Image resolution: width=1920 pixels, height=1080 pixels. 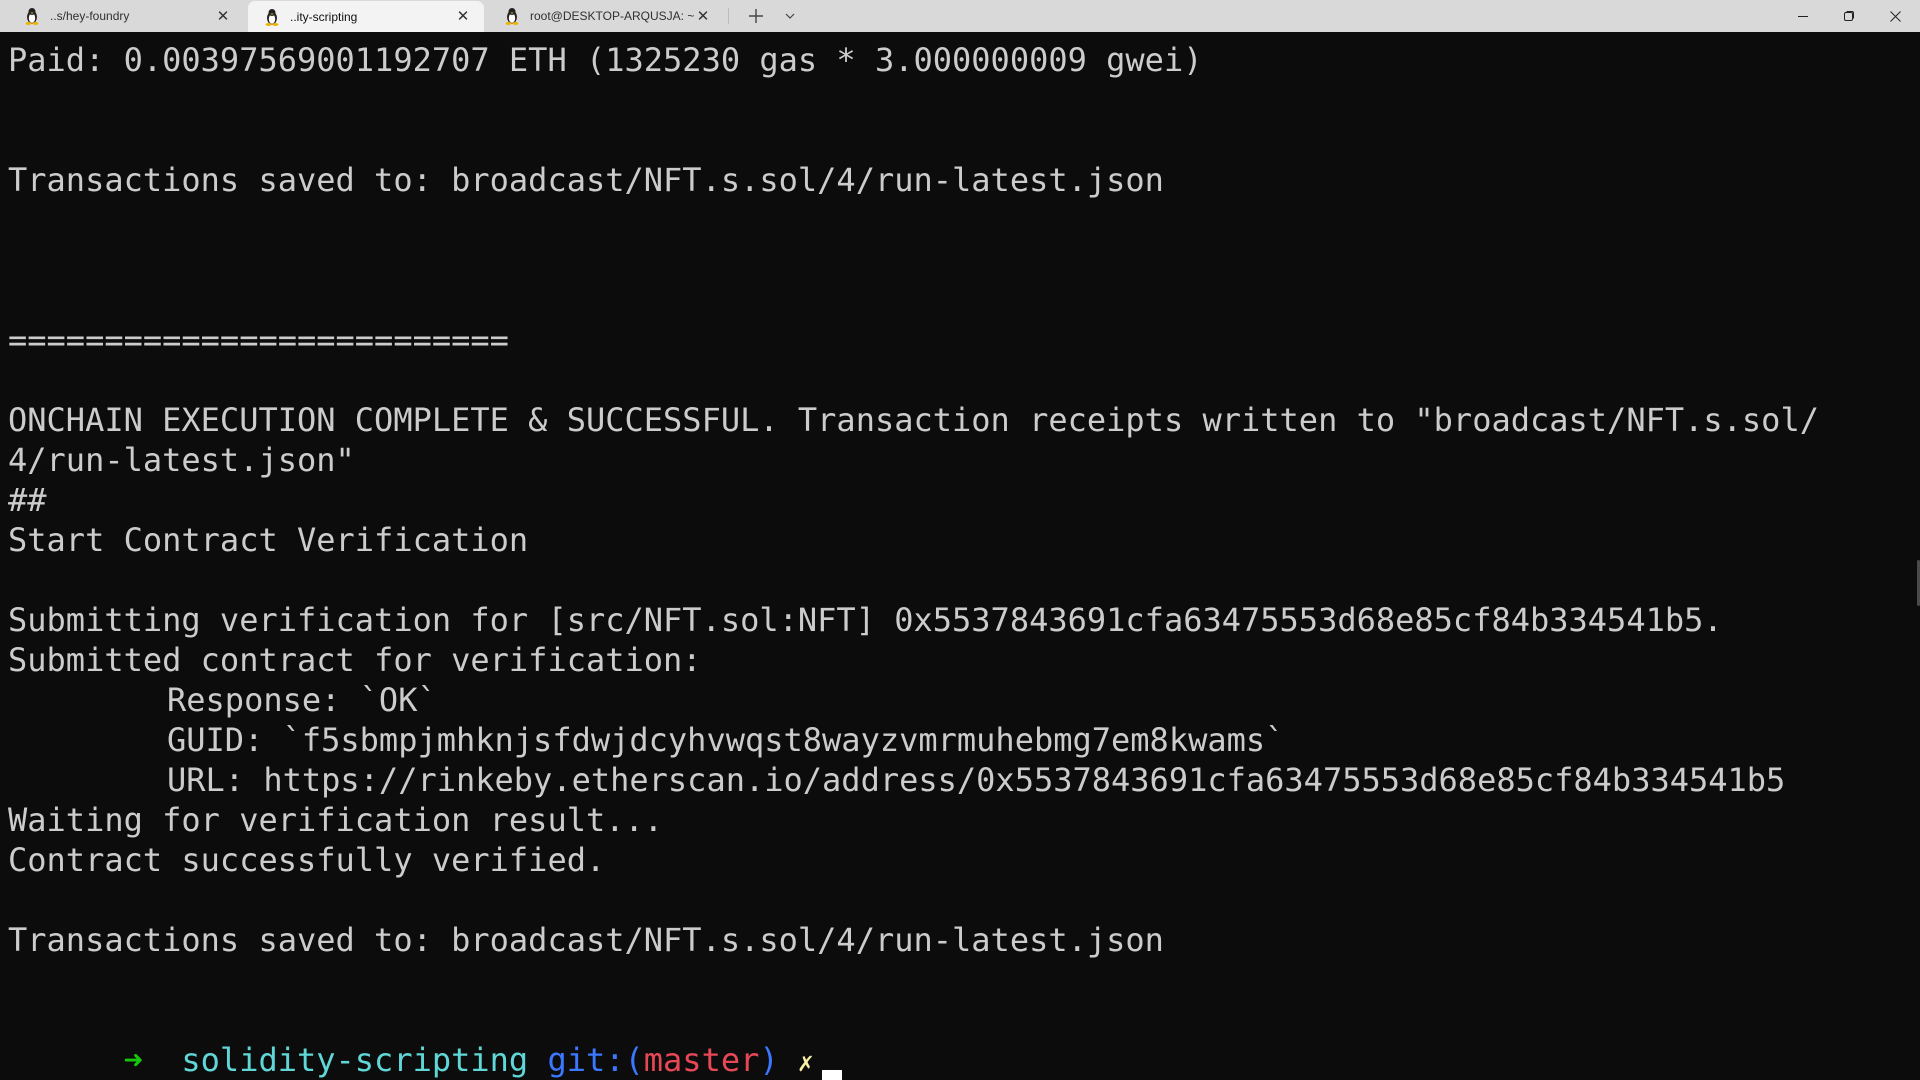 I want to click on output-line-response: Response: `OK`, so click(x=302, y=700).